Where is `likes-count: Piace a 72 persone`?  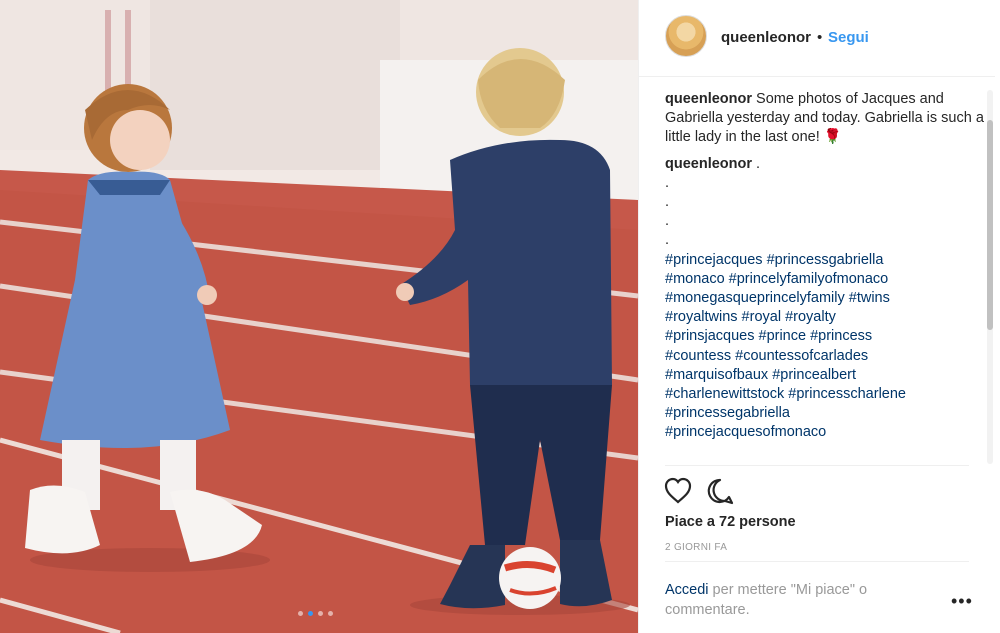
likes-count: Piace a 72 persone is located at coordinates (730, 522).